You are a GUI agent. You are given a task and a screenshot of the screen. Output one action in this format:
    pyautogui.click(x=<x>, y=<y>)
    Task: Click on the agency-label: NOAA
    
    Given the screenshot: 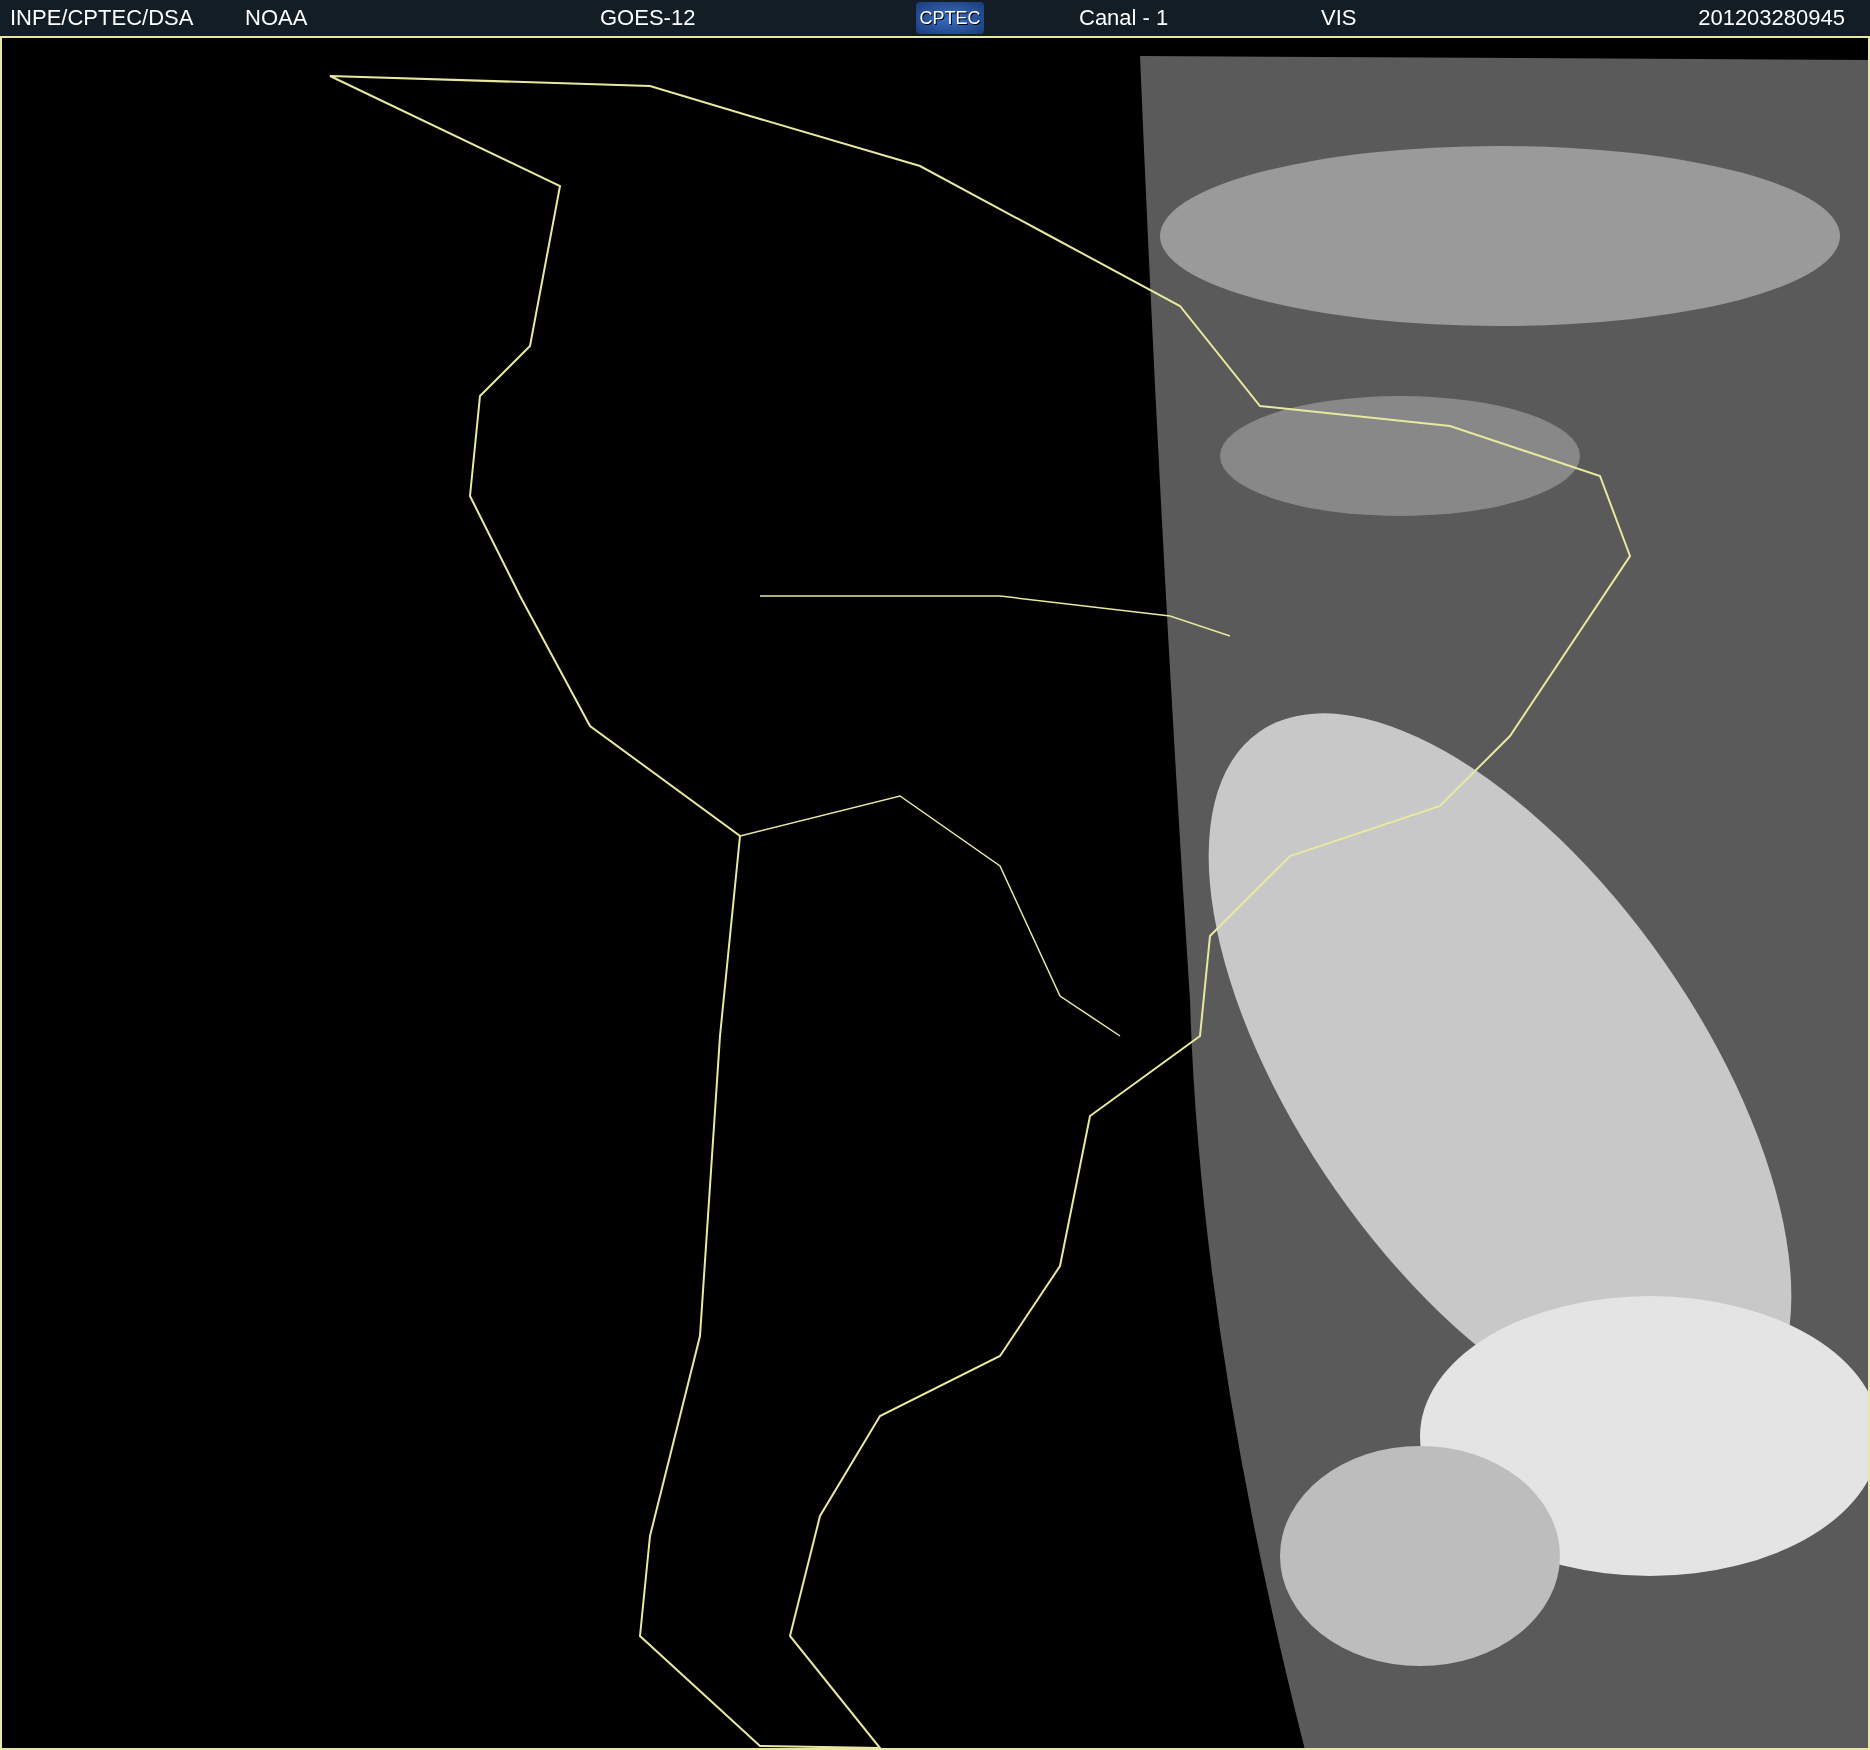 What is the action you would take?
    pyautogui.click(x=277, y=18)
    